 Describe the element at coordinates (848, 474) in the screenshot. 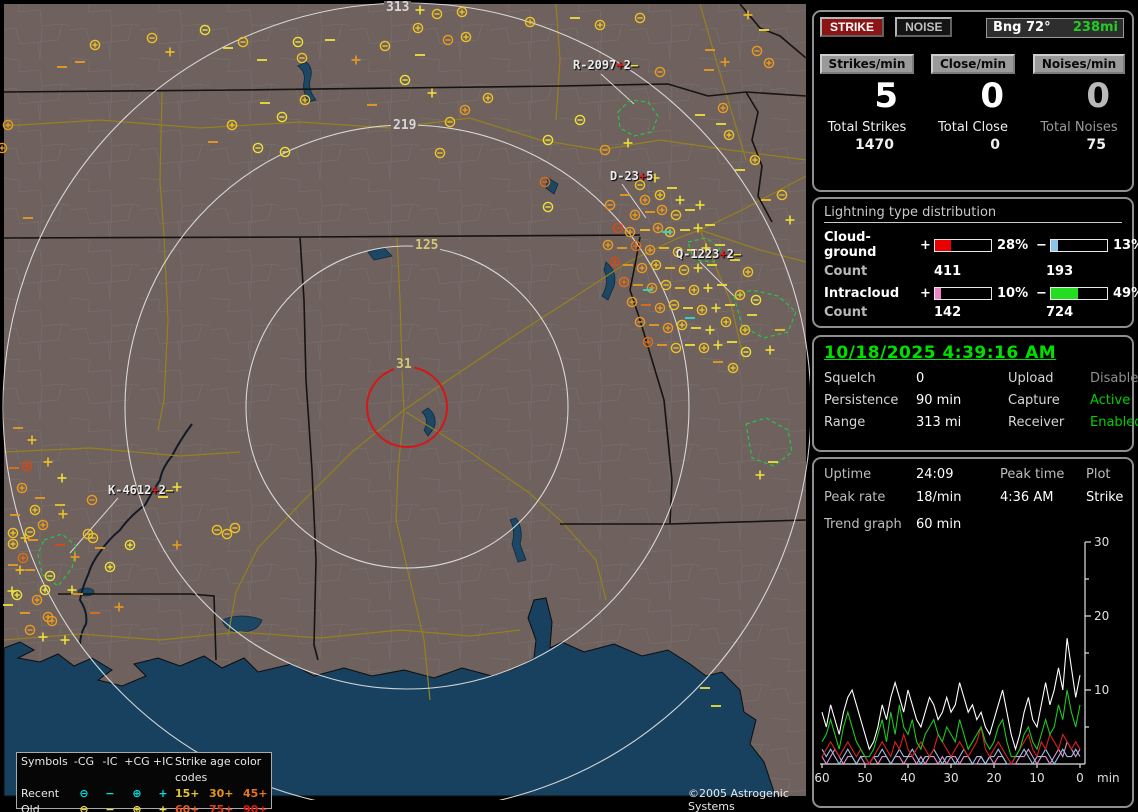

I see `uptime-label: Uptime` at that location.